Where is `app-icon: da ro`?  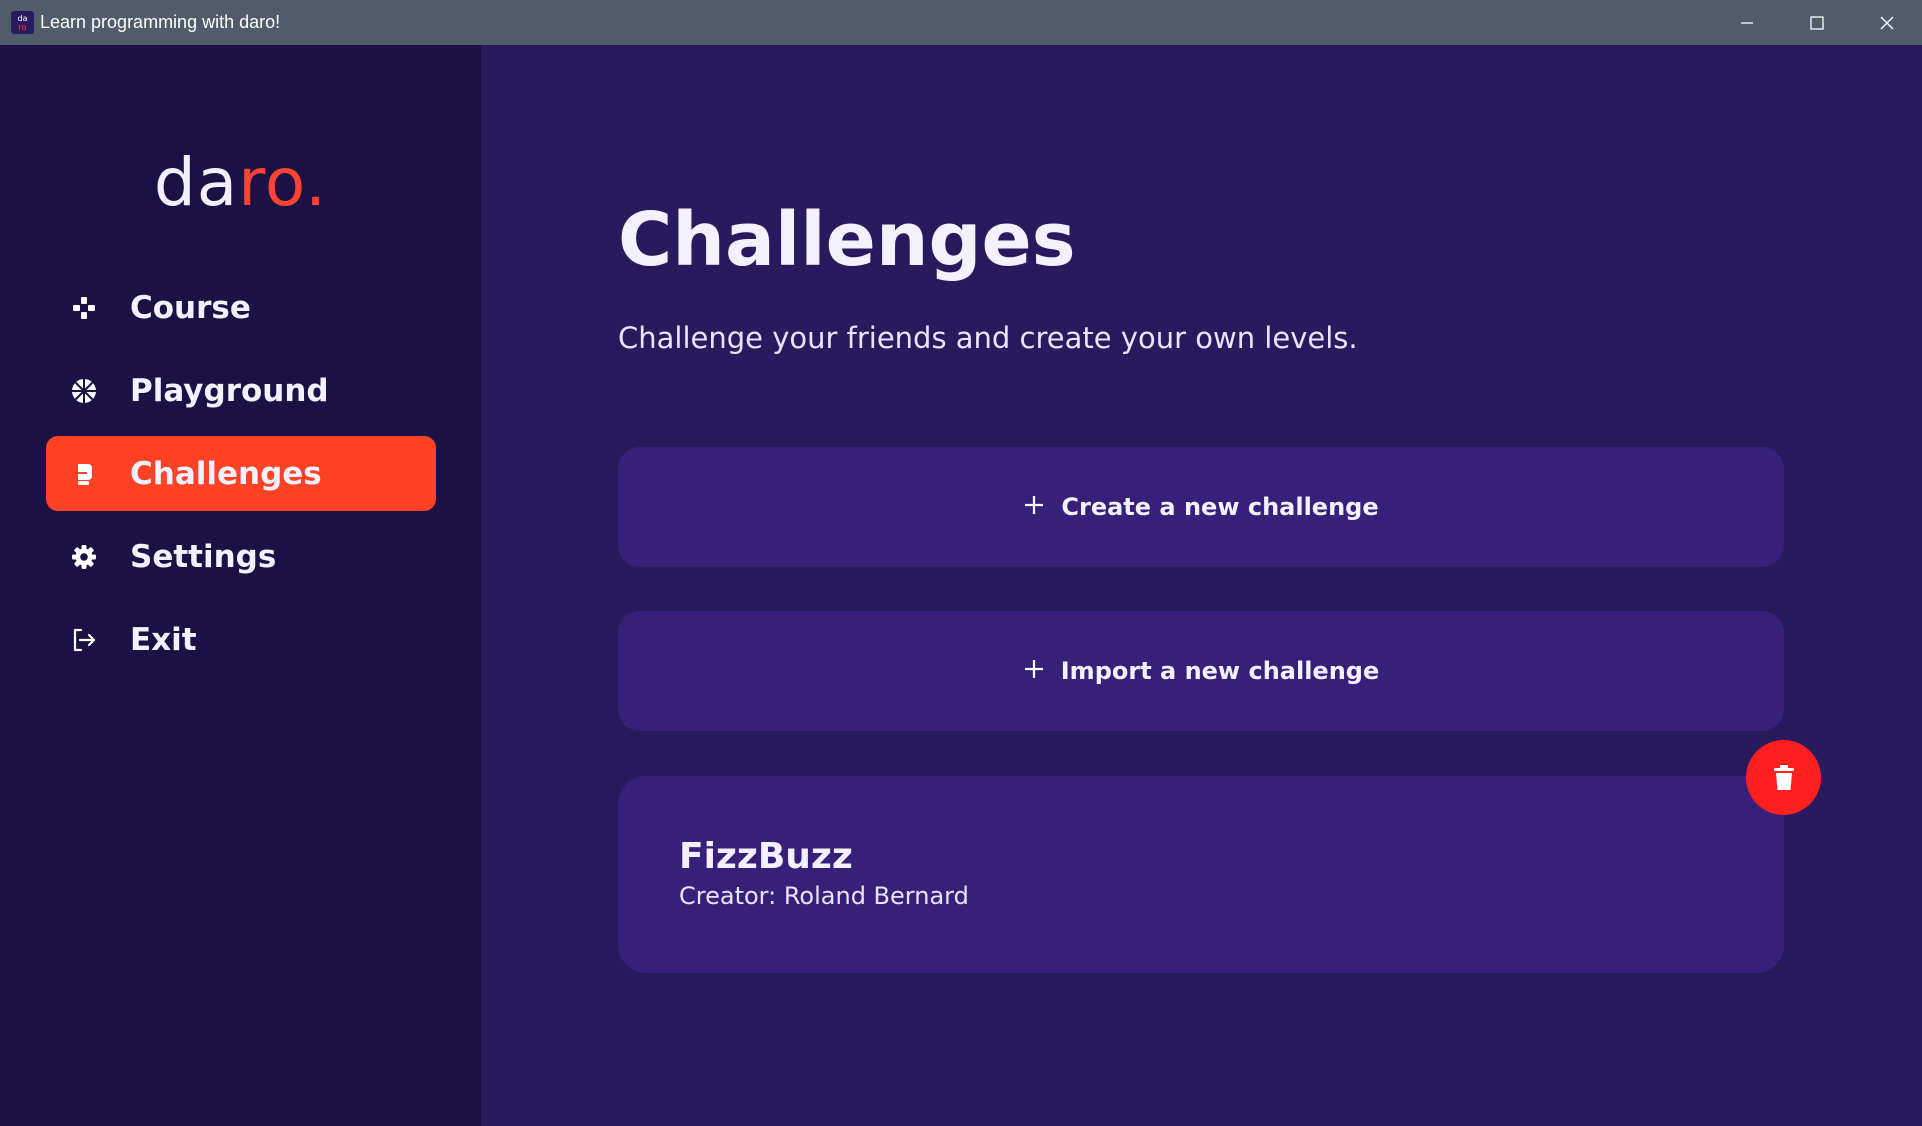
app-icon: da ro is located at coordinates (22, 22).